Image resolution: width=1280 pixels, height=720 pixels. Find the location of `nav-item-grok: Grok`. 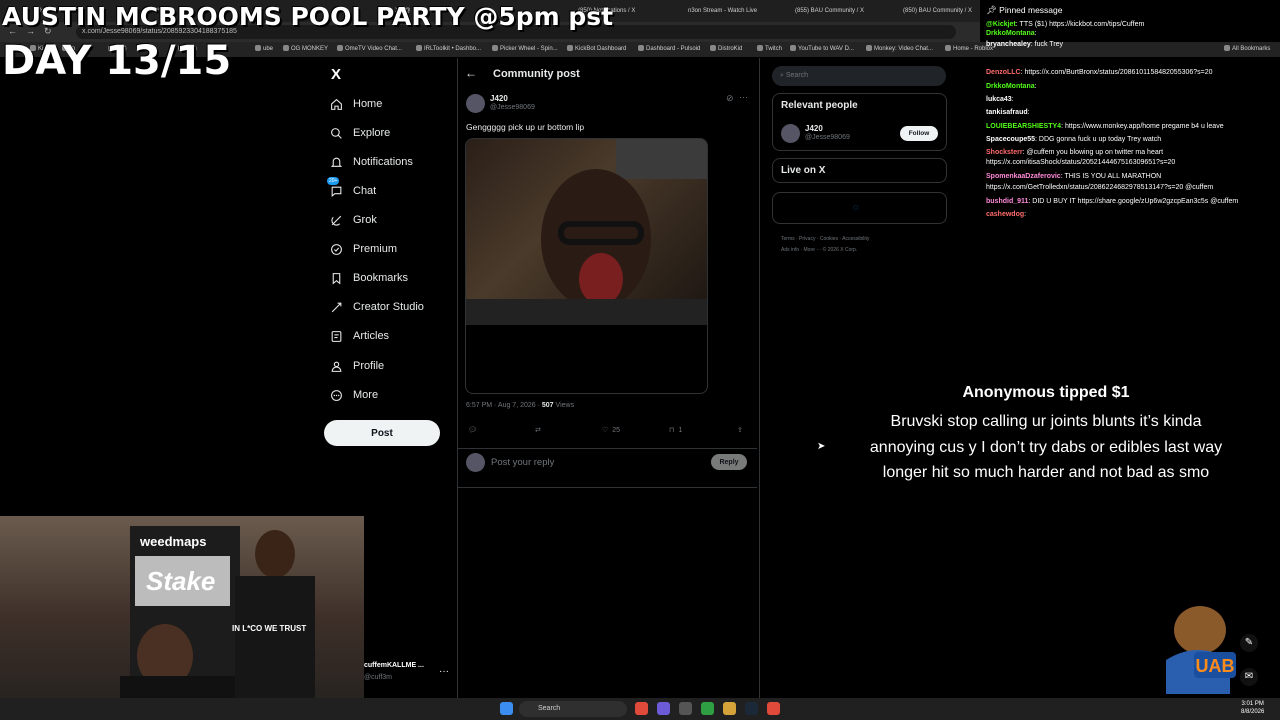

nav-item-grok: Grok is located at coordinates (353, 220).